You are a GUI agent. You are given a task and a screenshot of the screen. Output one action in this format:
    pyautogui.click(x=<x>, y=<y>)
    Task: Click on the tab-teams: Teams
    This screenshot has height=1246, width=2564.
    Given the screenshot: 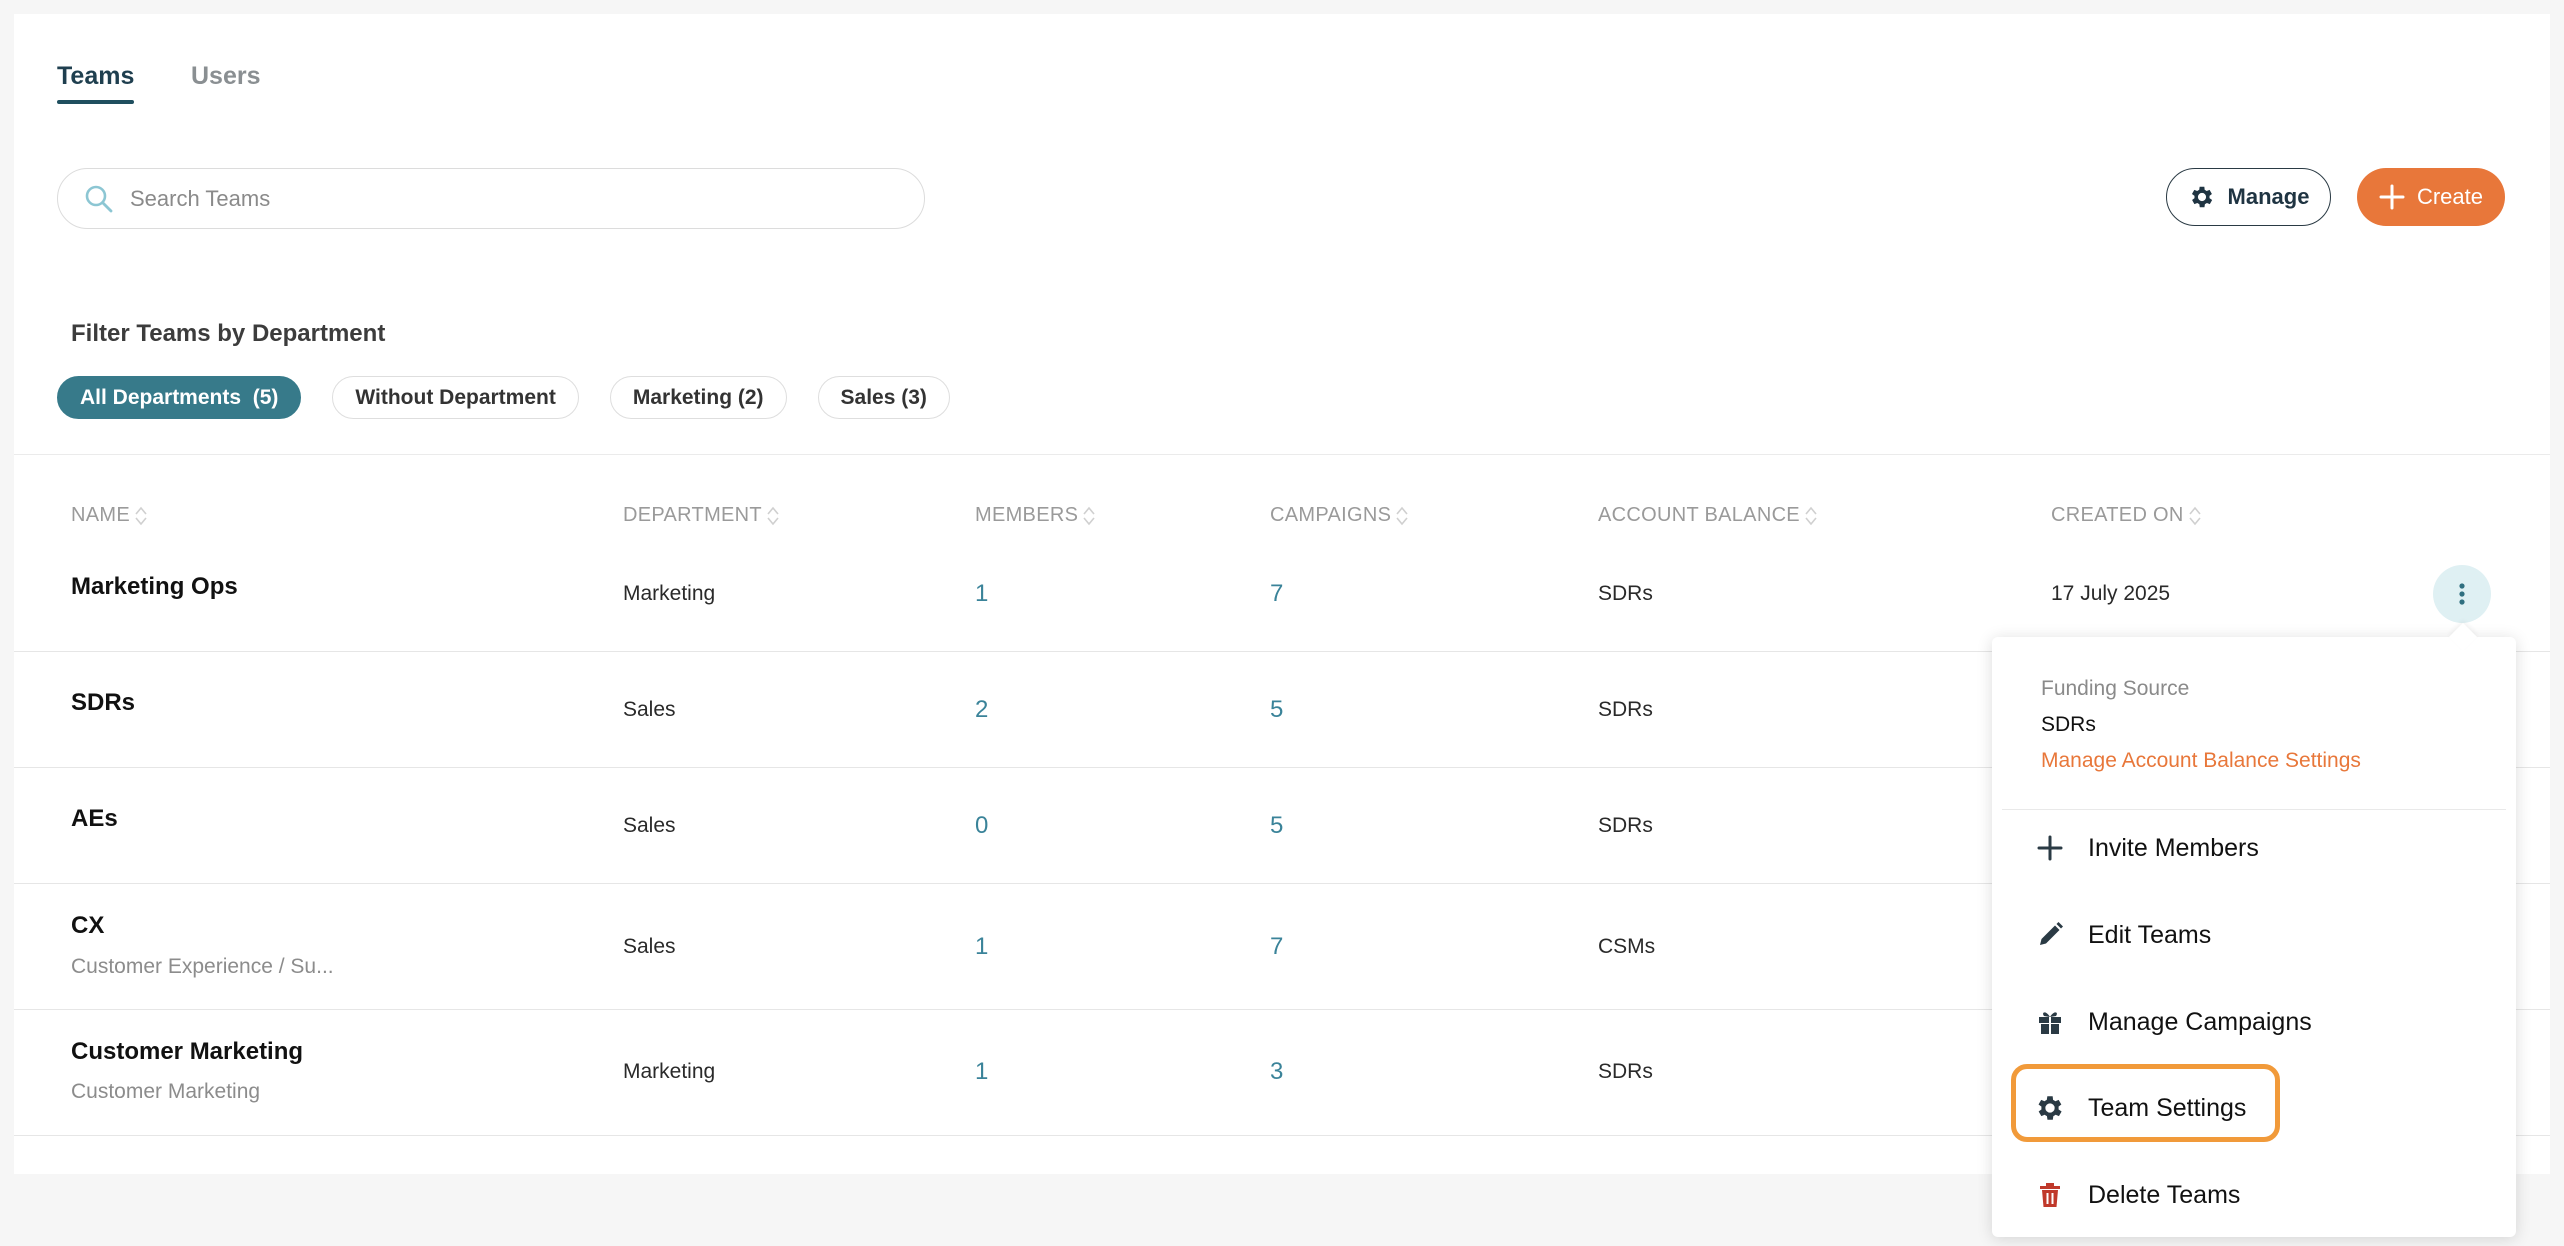 What is the action you would take?
    pyautogui.click(x=96, y=83)
    